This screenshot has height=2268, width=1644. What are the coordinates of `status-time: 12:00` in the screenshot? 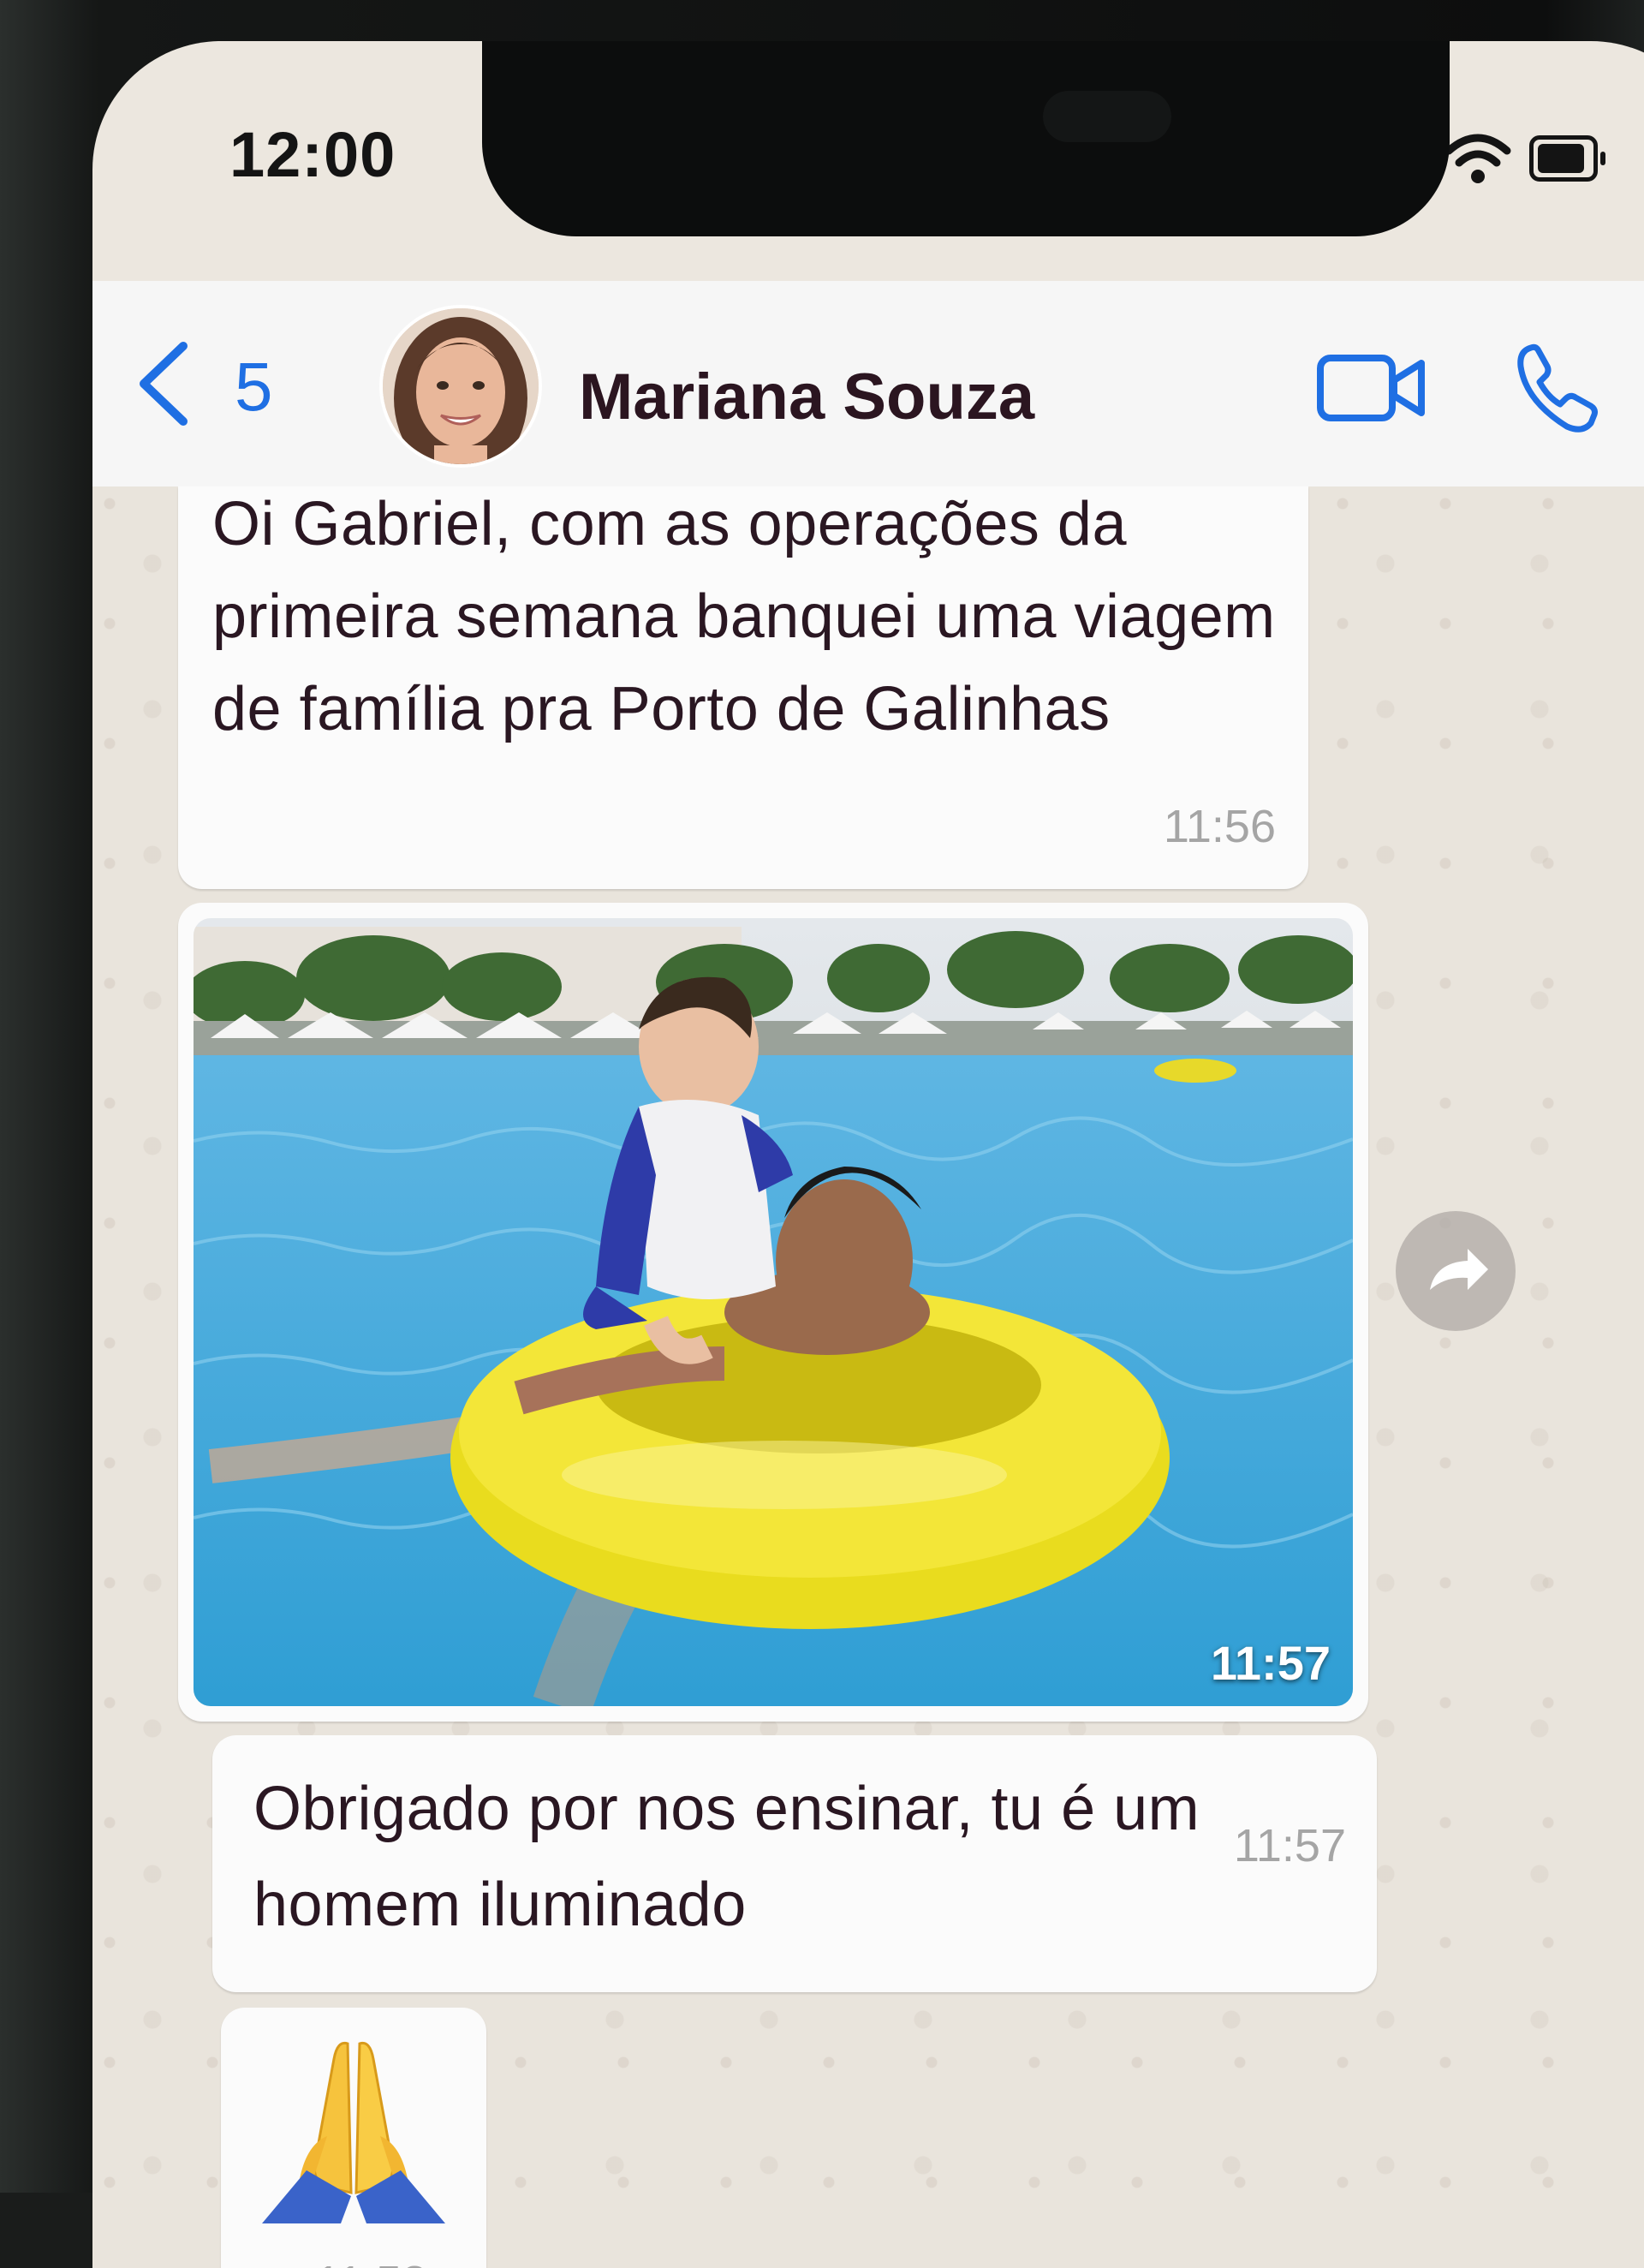 It's located at (312, 154).